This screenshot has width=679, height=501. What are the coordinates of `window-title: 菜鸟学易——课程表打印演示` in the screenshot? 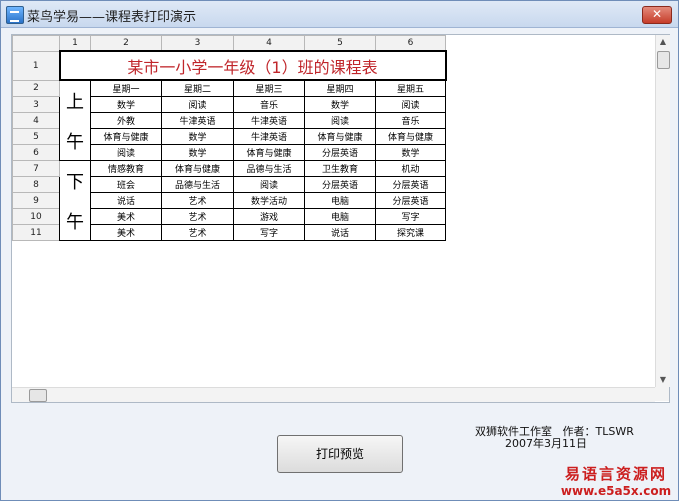 It's located at (112, 17).